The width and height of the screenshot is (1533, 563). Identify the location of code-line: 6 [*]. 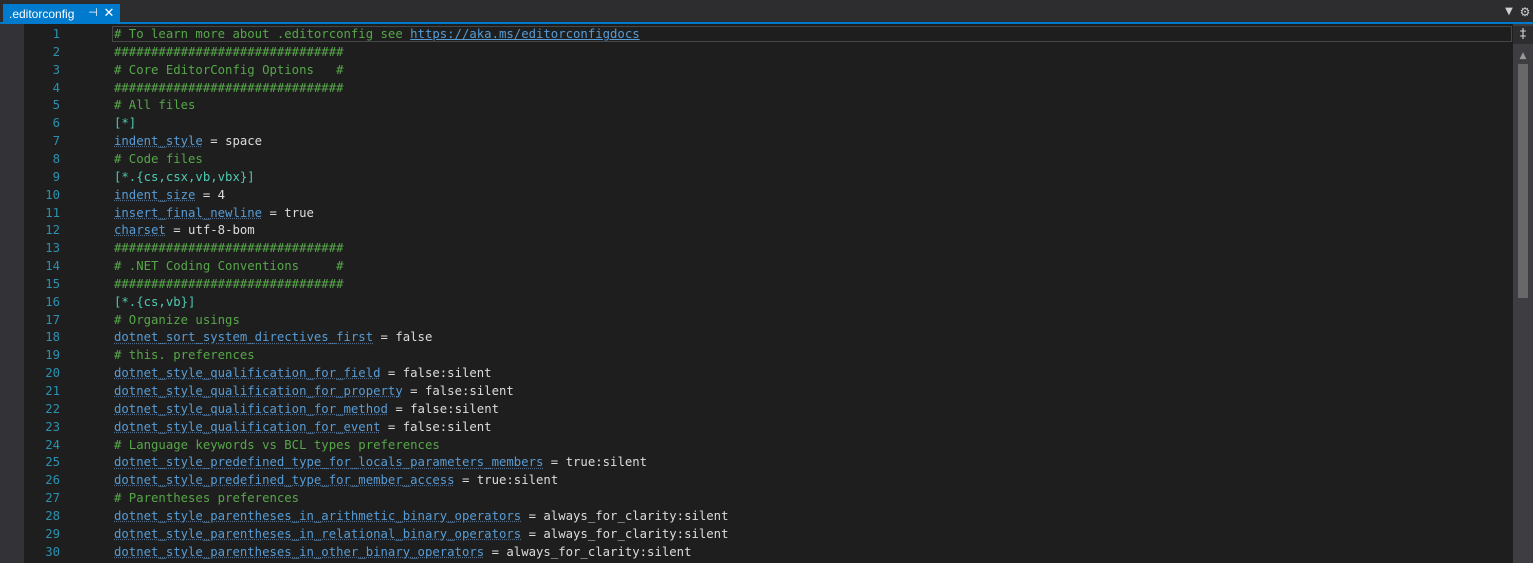
(768, 123).